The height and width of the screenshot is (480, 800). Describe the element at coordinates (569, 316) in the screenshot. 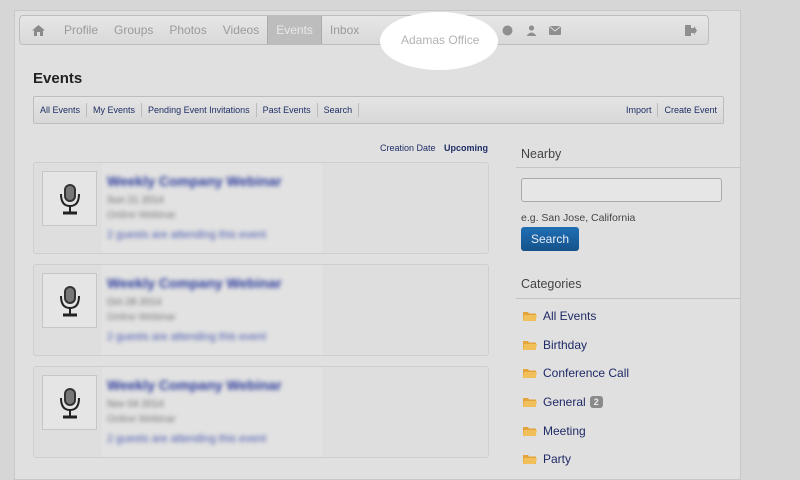

I see `category-label: All Events` at that location.